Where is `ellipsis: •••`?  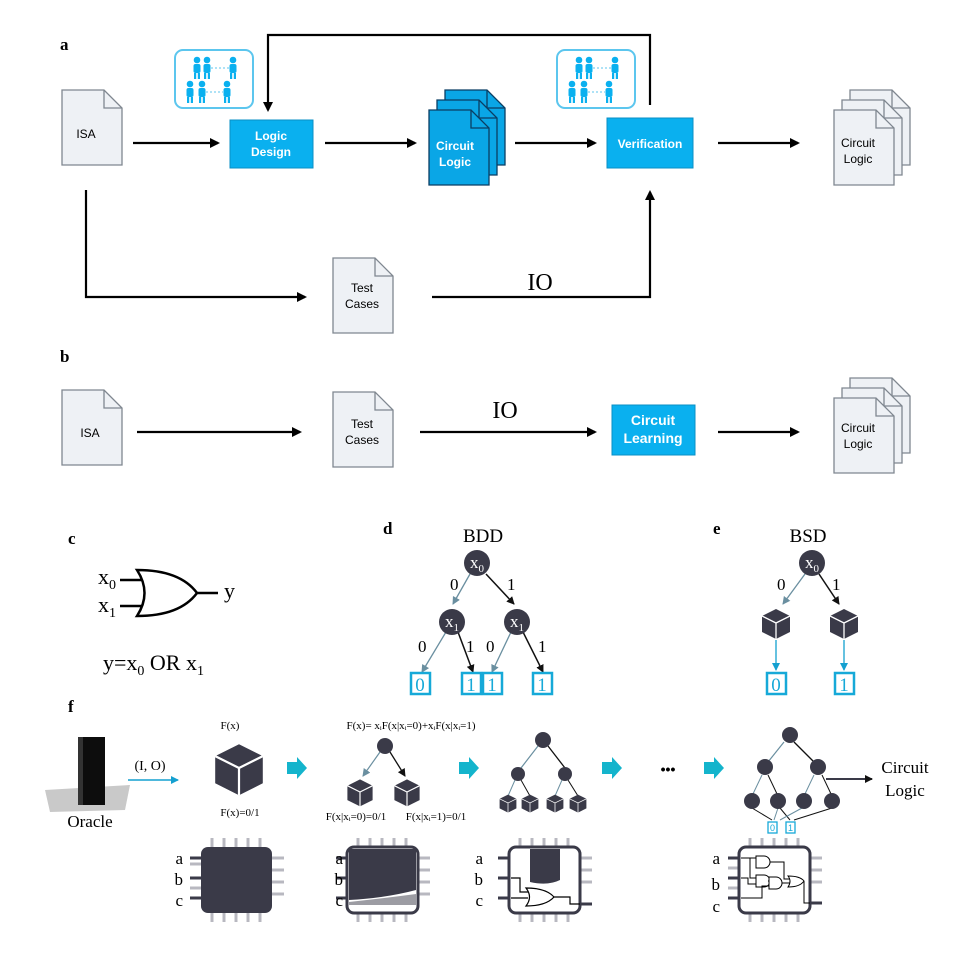 ellipsis: ••• is located at coordinates (668, 769).